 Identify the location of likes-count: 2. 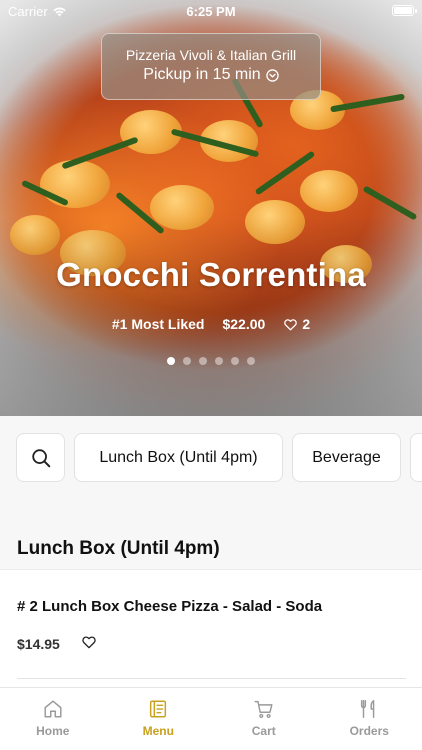
(306, 324).